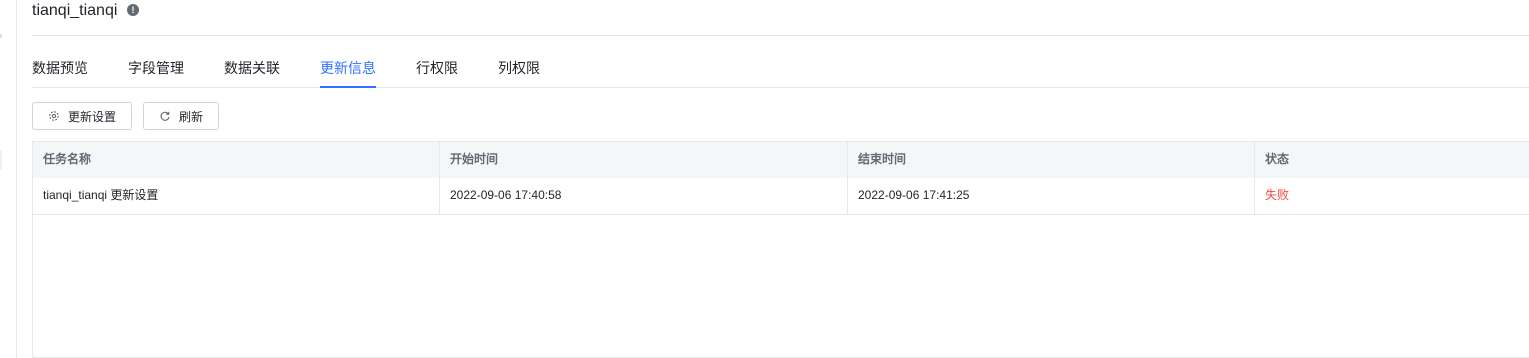 The height and width of the screenshot is (358, 1529). Describe the element at coordinates (60, 69) in the screenshot. I see `tab-data-preview: 数据预览` at that location.